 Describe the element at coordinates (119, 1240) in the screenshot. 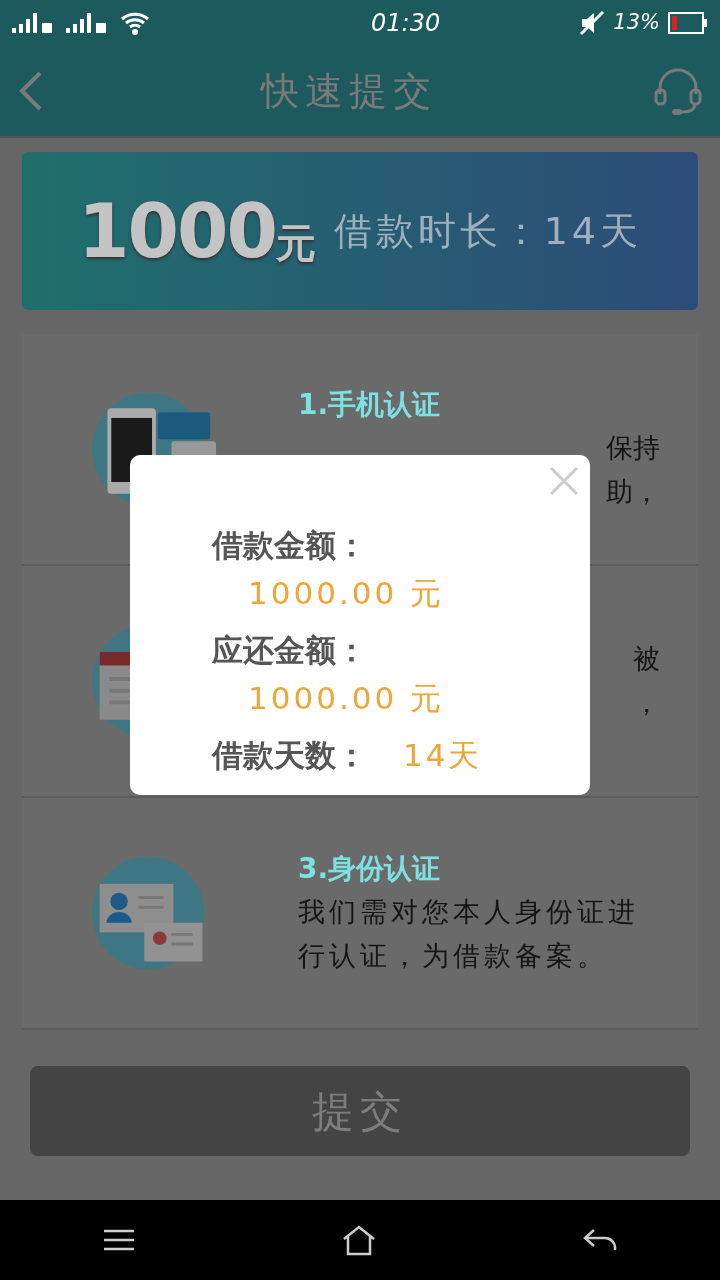

I see `menu-icon` at that location.